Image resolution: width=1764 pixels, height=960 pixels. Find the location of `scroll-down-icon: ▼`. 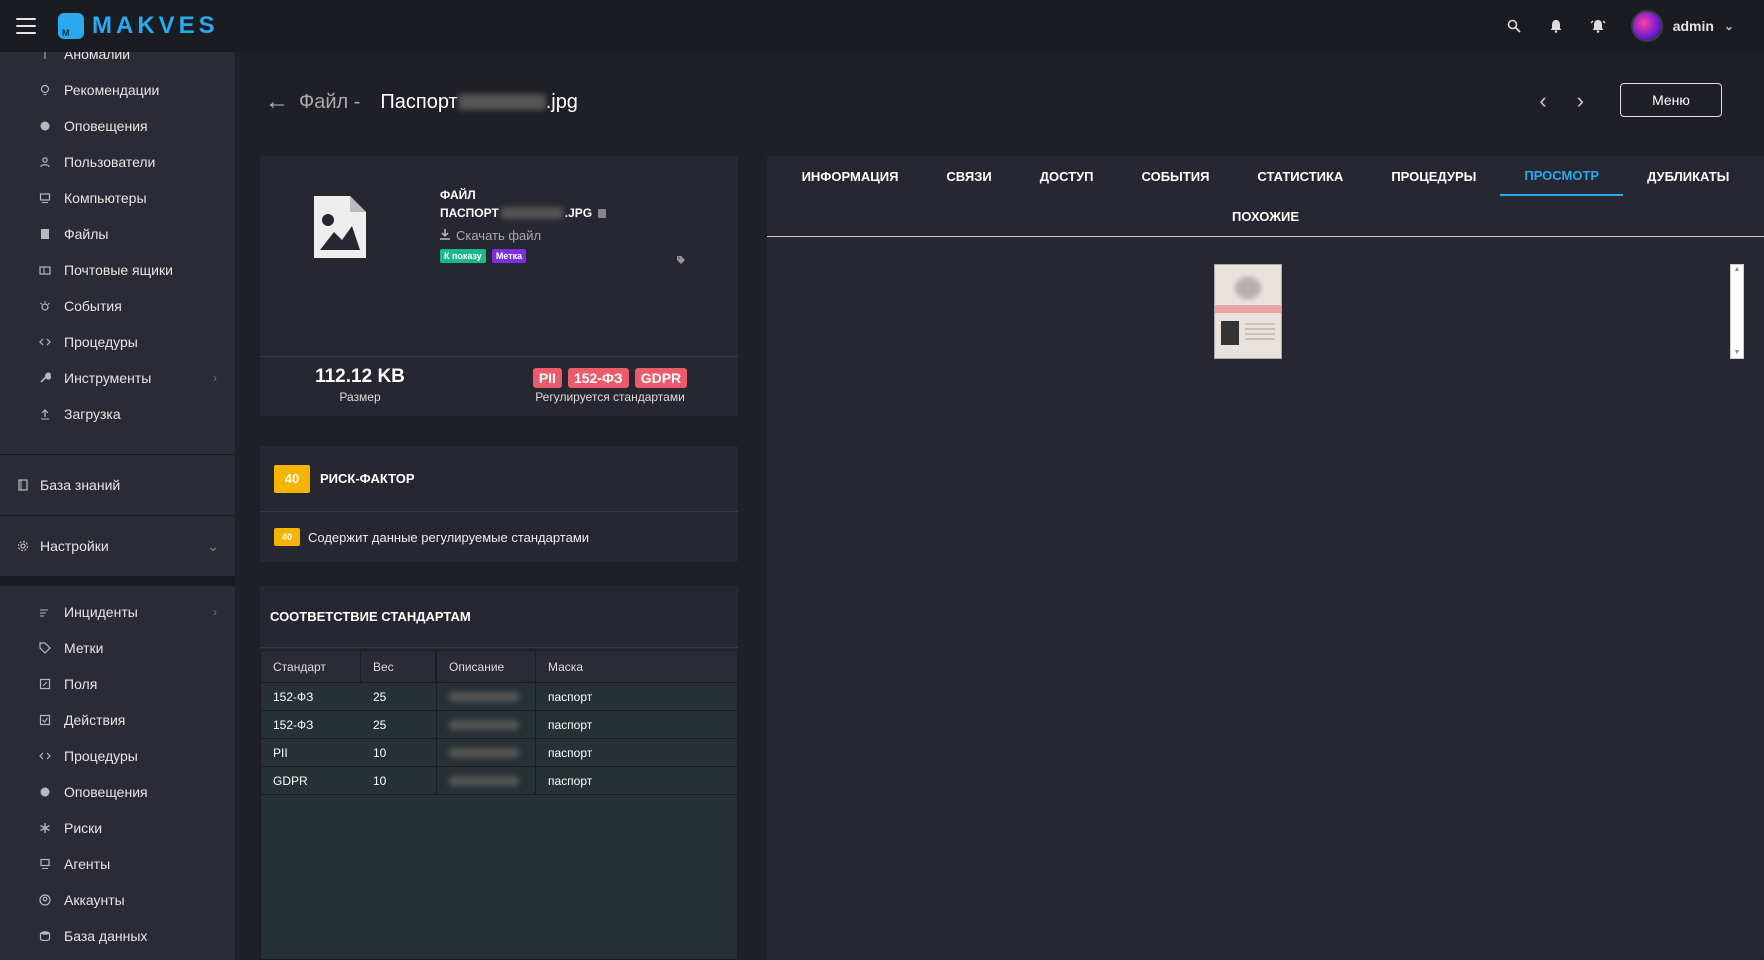

scroll-down-icon: ▼ is located at coordinates (1737, 353).